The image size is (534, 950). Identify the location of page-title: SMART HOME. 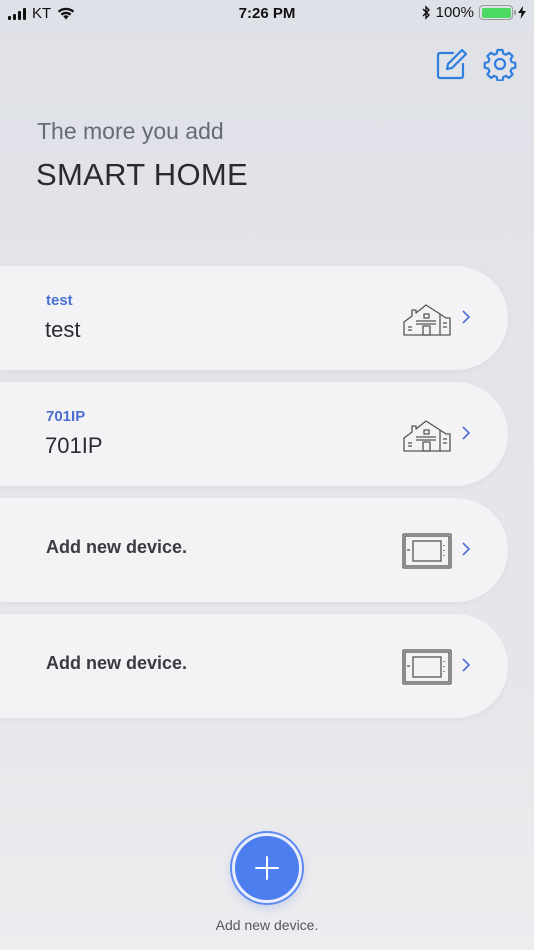
(142, 174).